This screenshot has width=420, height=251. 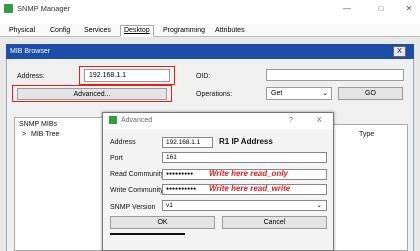 What do you see at coordinates (45, 134) in the screenshot?
I see `mib-tree-item: MIB Tree` at bounding box center [45, 134].